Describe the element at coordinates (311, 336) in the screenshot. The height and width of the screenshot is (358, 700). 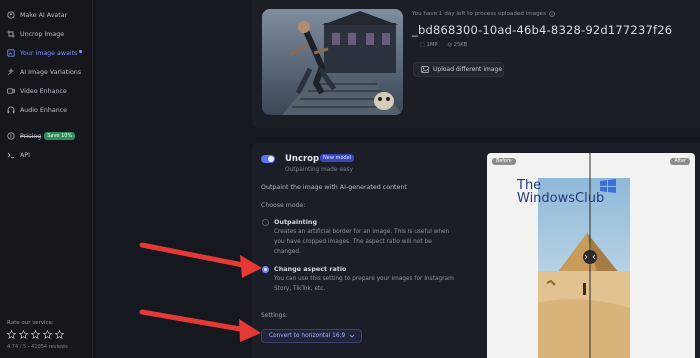
I see `aspect-ratio-select: Convert to horizontal 16:9` at that location.